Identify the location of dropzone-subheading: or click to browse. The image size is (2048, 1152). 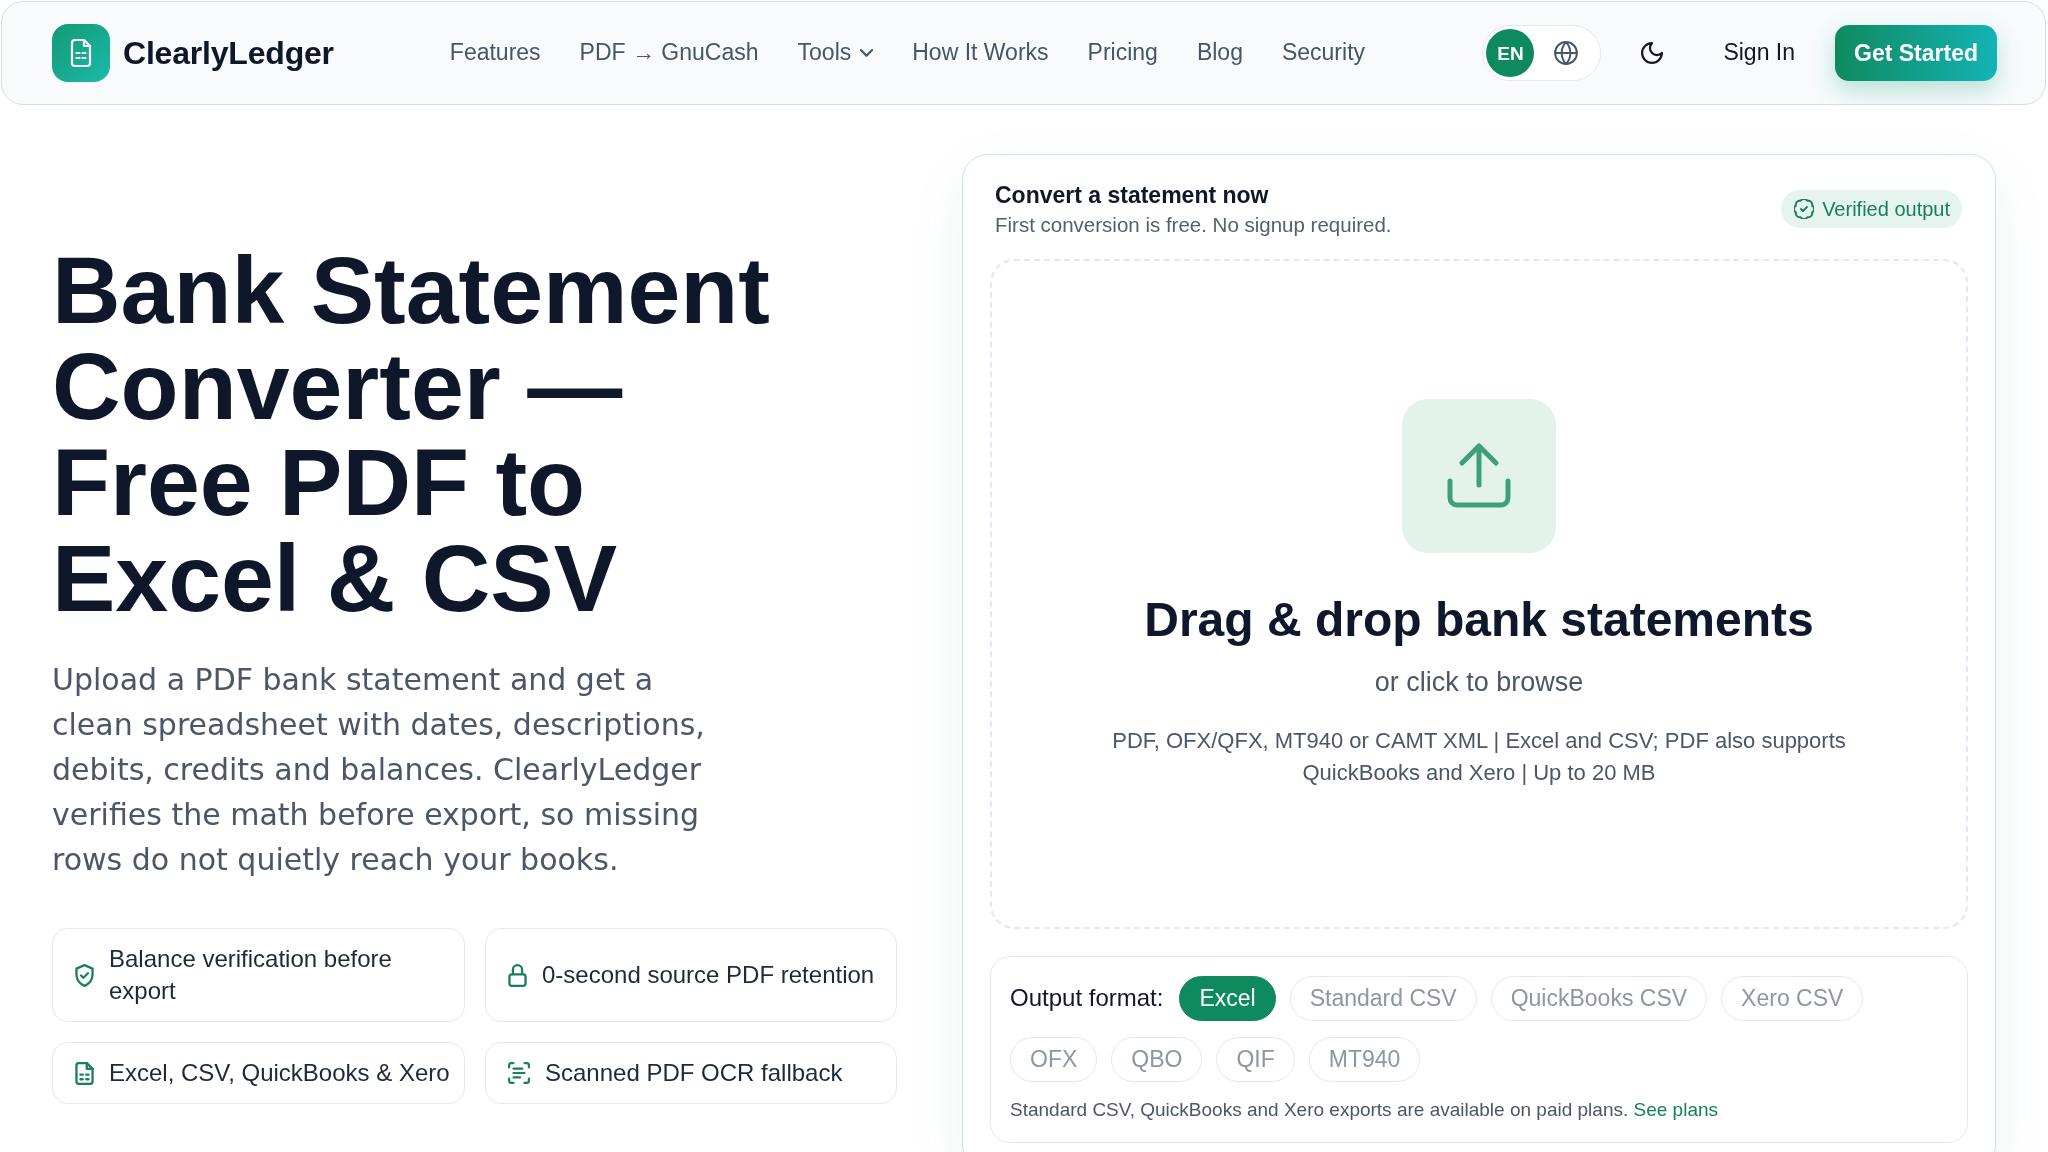
(1479, 682).